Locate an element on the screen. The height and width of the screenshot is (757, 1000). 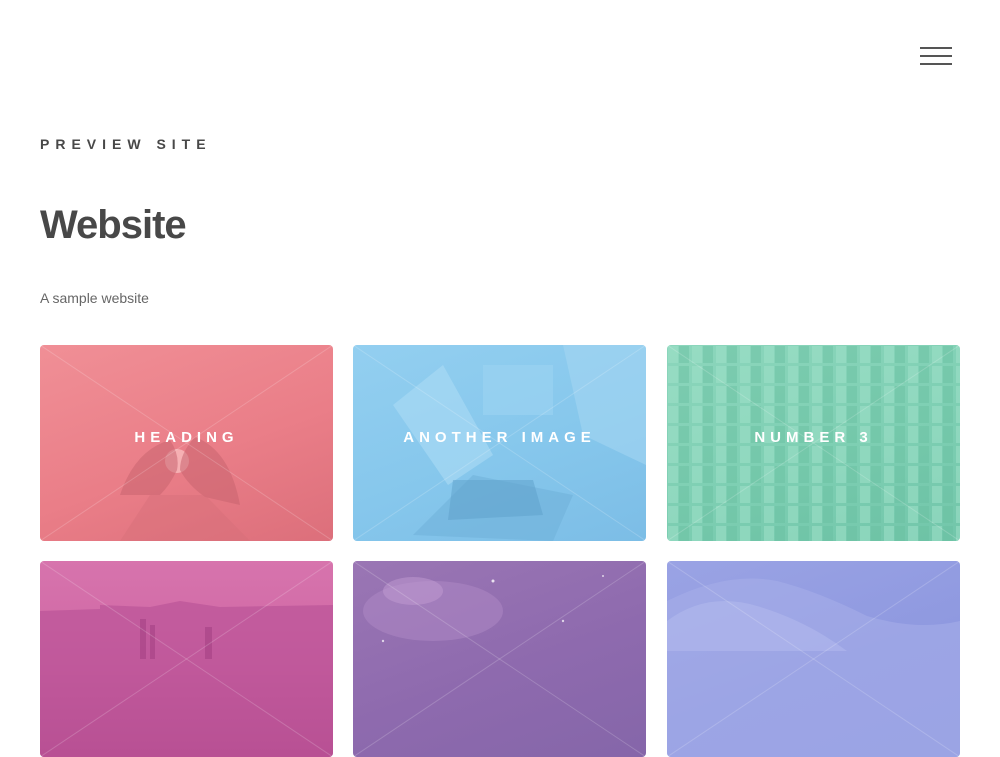
page-title: Website is located at coordinates (113, 225).